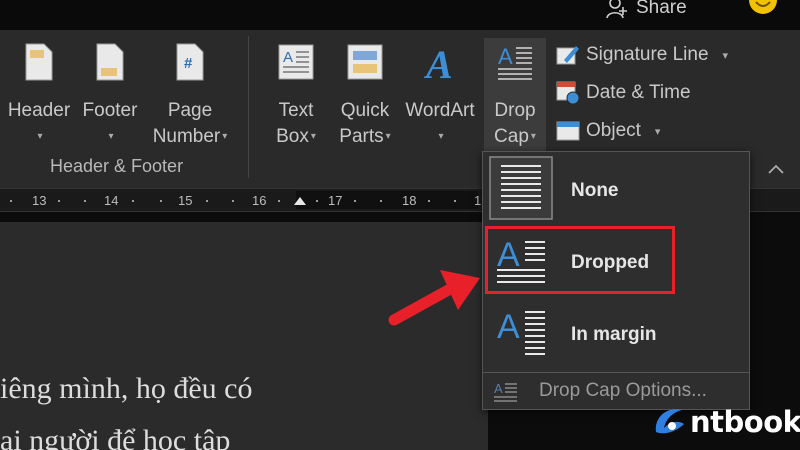 The image size is (800, 450). I want to click on ruler-number: 13, so click(39, 200).